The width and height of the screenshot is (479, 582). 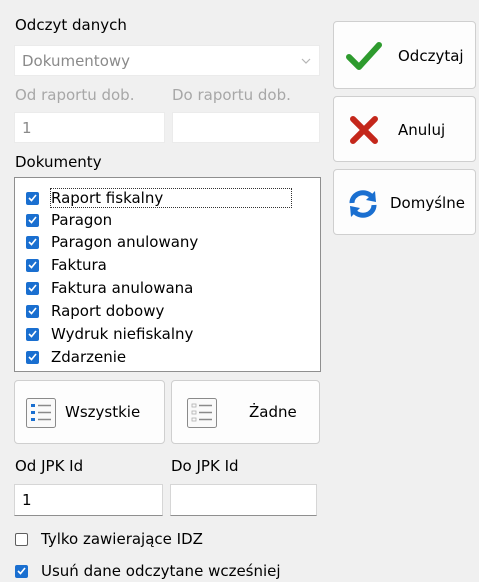 I want to click on jpk-to-label: Do JPK Id, so click(x=205, y=466).